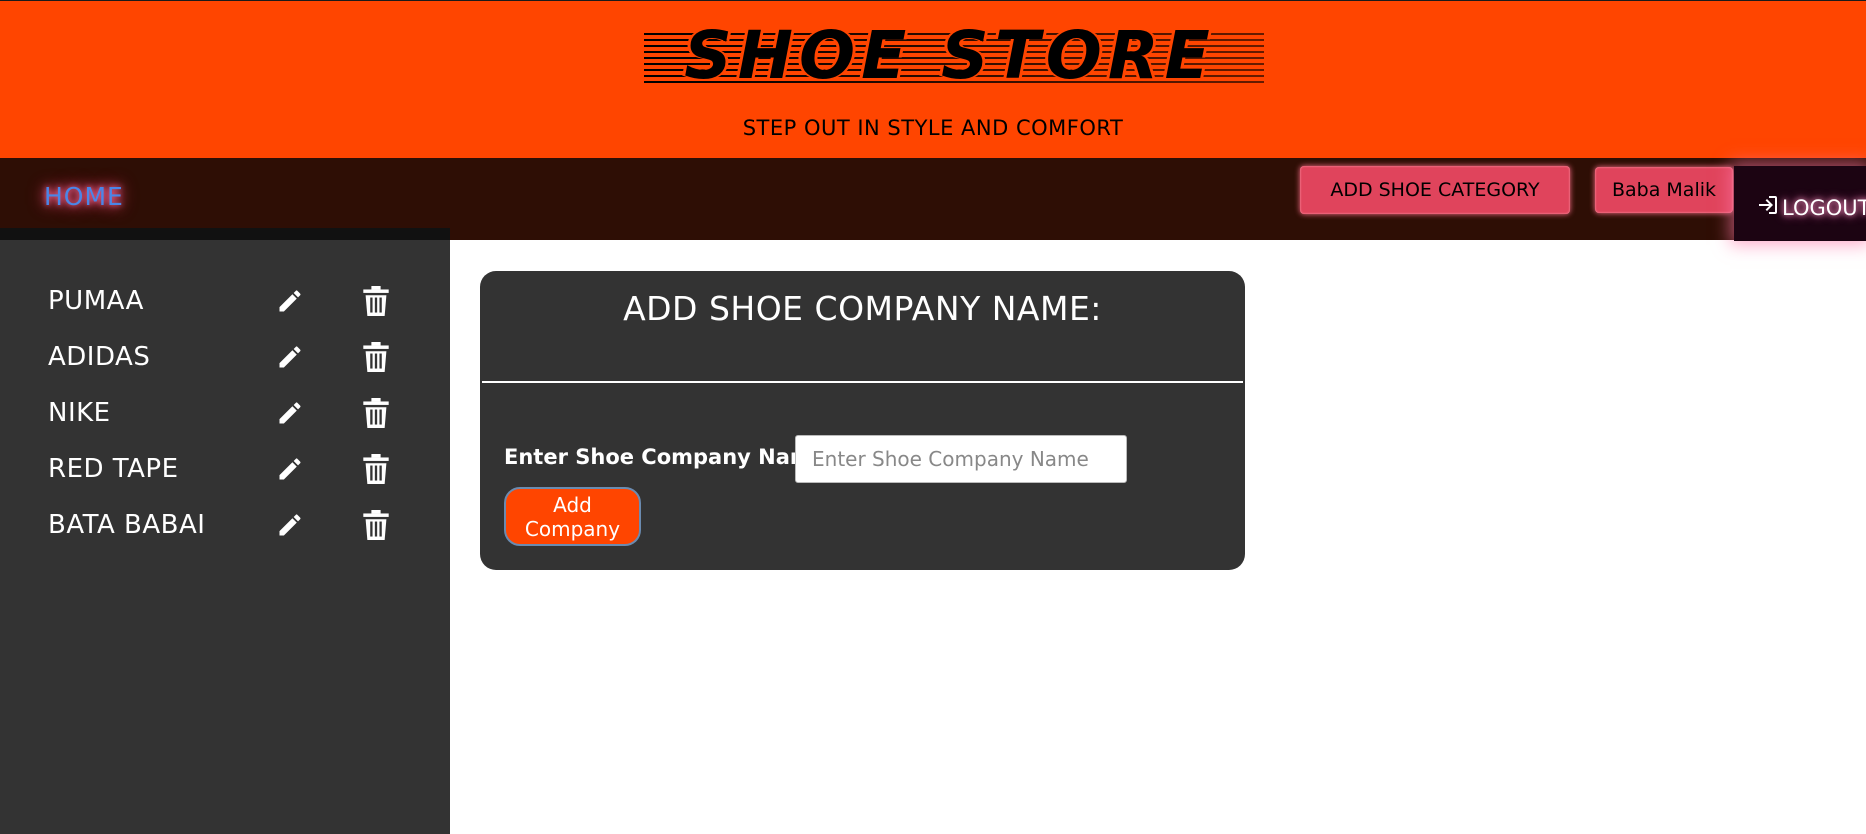 The height and width of the screenshot is (834, 1866). Describe the element at coordinates (862, 382) in the screenshot. I see `divider` at that location.